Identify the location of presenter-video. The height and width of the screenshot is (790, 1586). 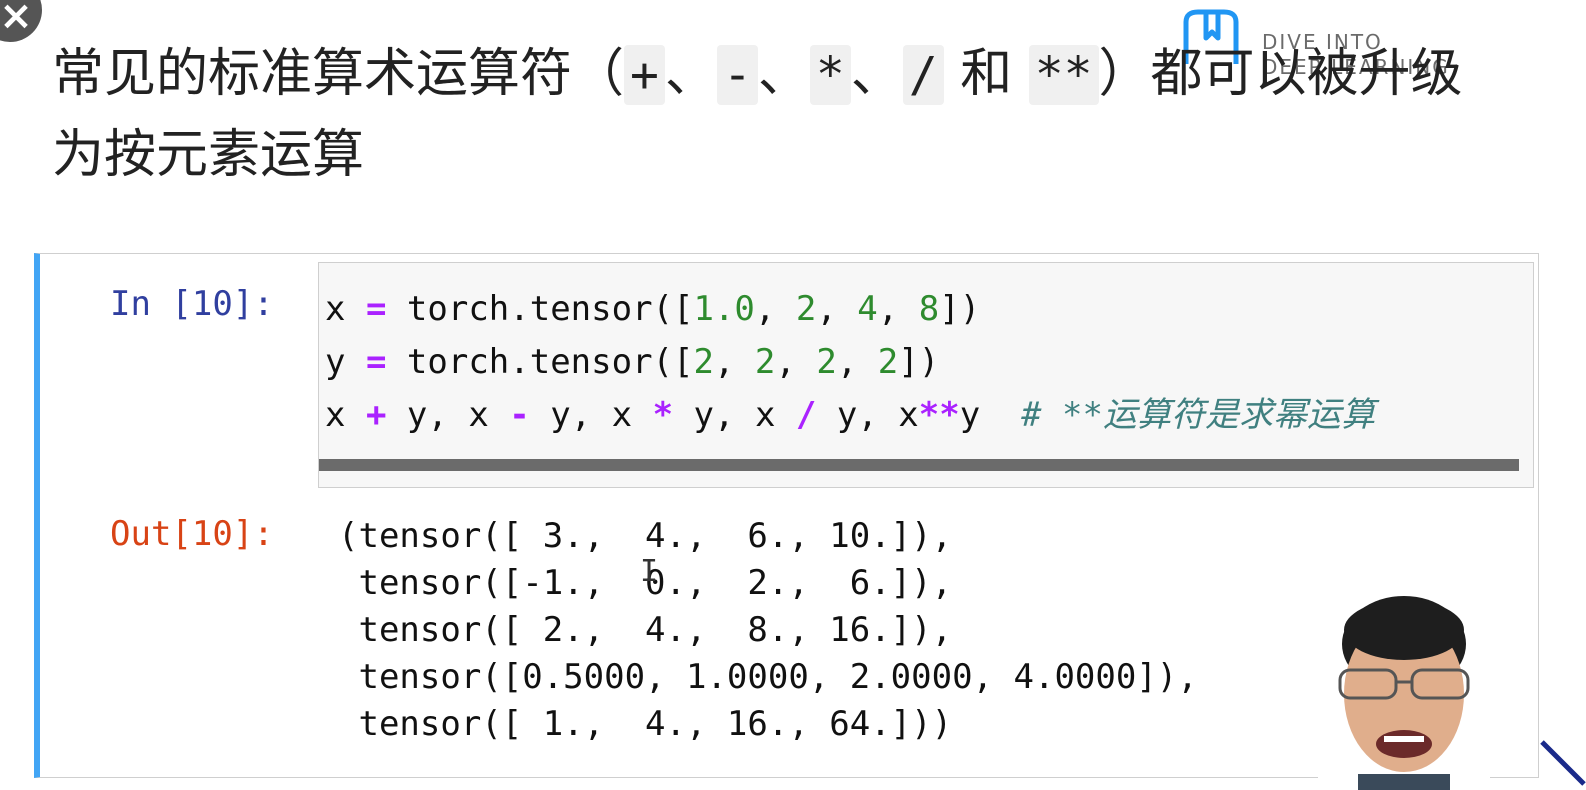
(1404, 687).